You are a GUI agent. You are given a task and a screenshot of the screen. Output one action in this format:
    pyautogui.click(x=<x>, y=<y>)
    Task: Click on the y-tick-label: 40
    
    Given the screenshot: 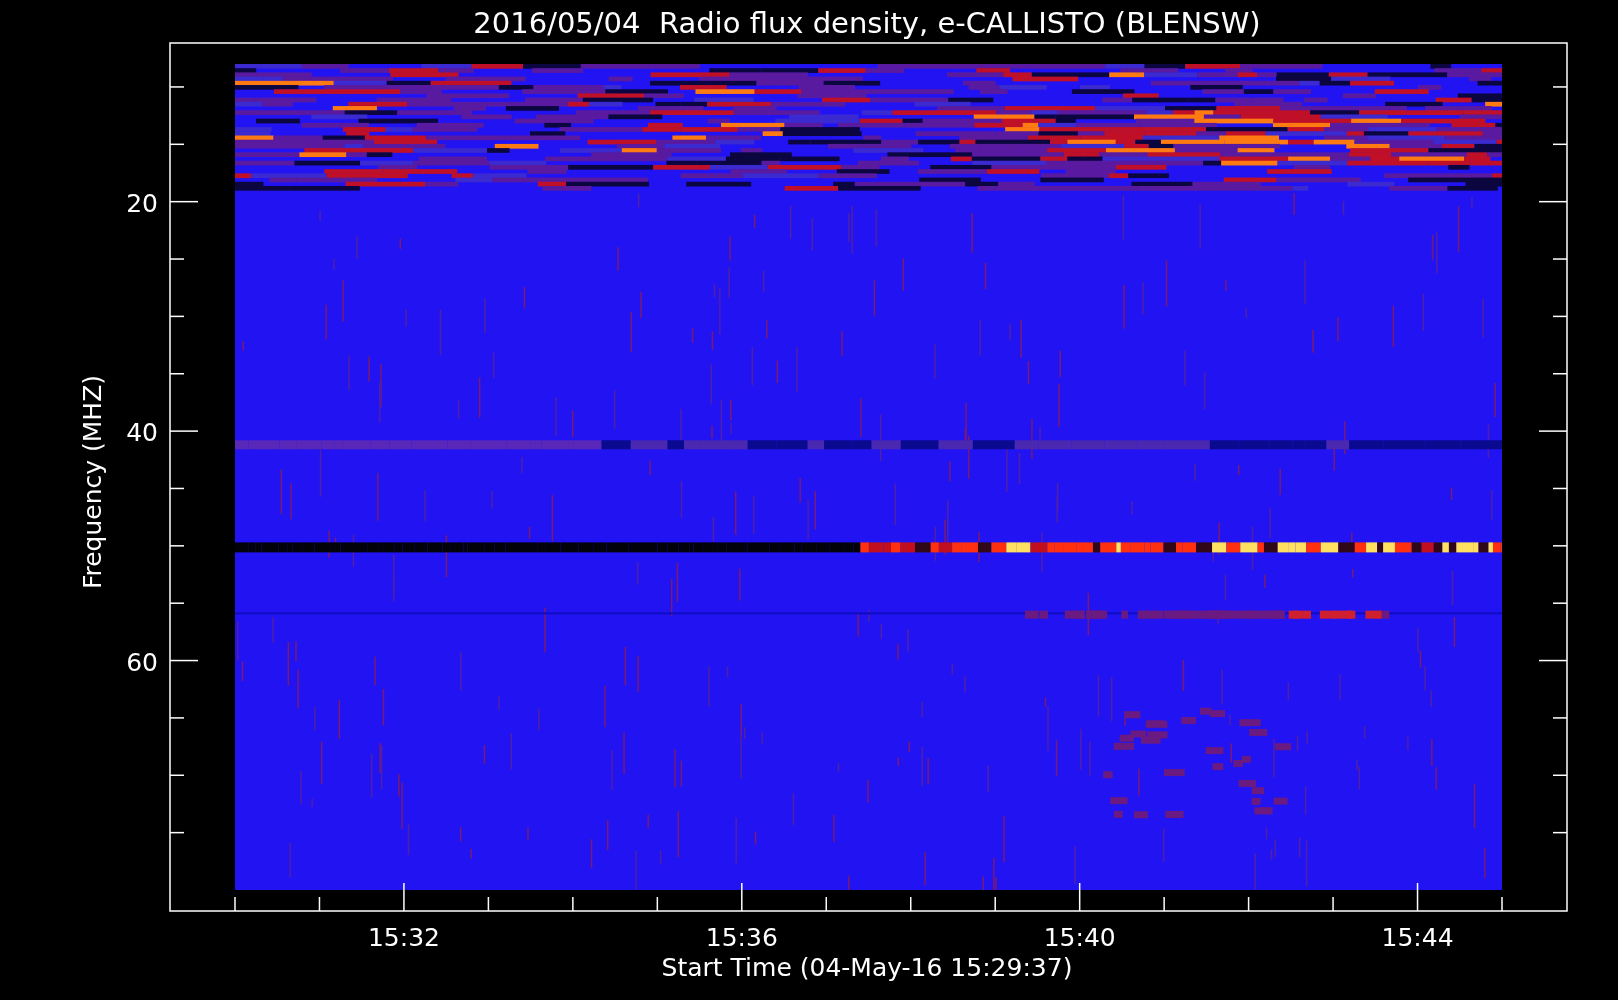 What is the action you would take?
    pyautogui.click(x=142, y=433)
    